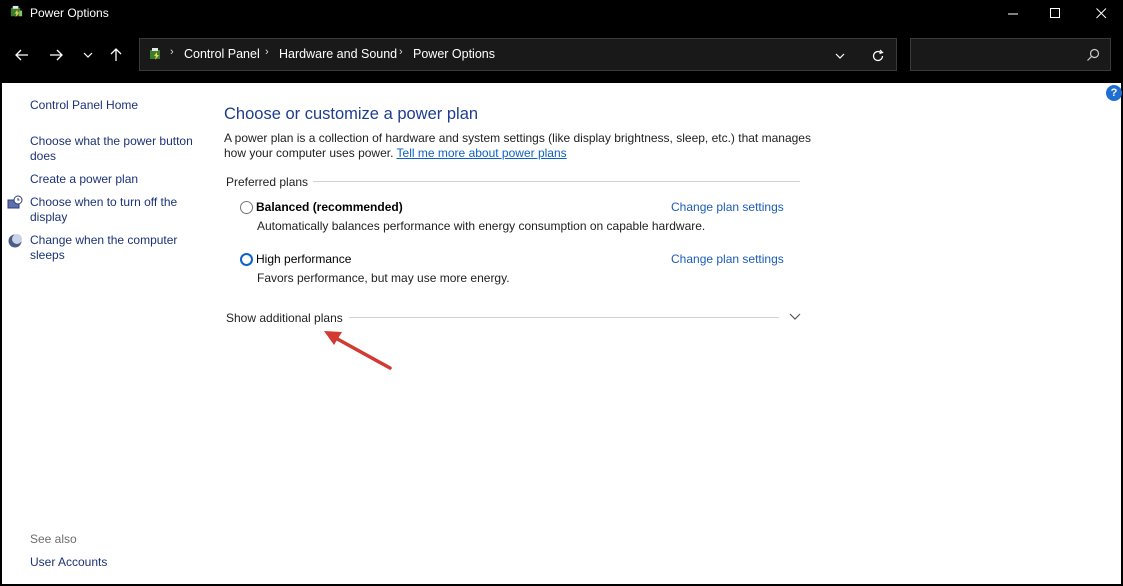 The height and width of the screenshot is (586, 1123). Describe the element at coordinates (358, 350) in the screenshot. I see `annotation-arrow-icon` at that location.